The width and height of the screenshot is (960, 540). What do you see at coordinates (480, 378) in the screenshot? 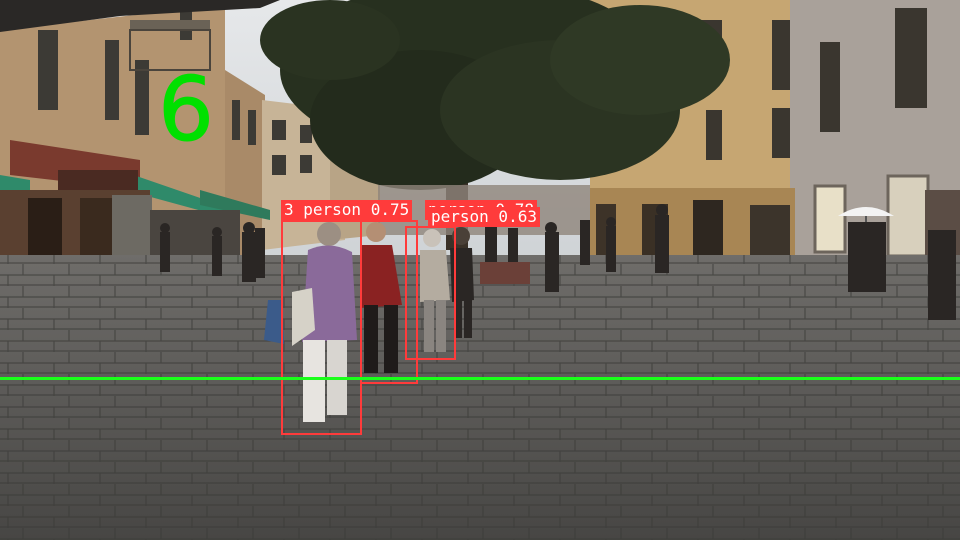
I see `counting-line` at bounding box center [480, 378].